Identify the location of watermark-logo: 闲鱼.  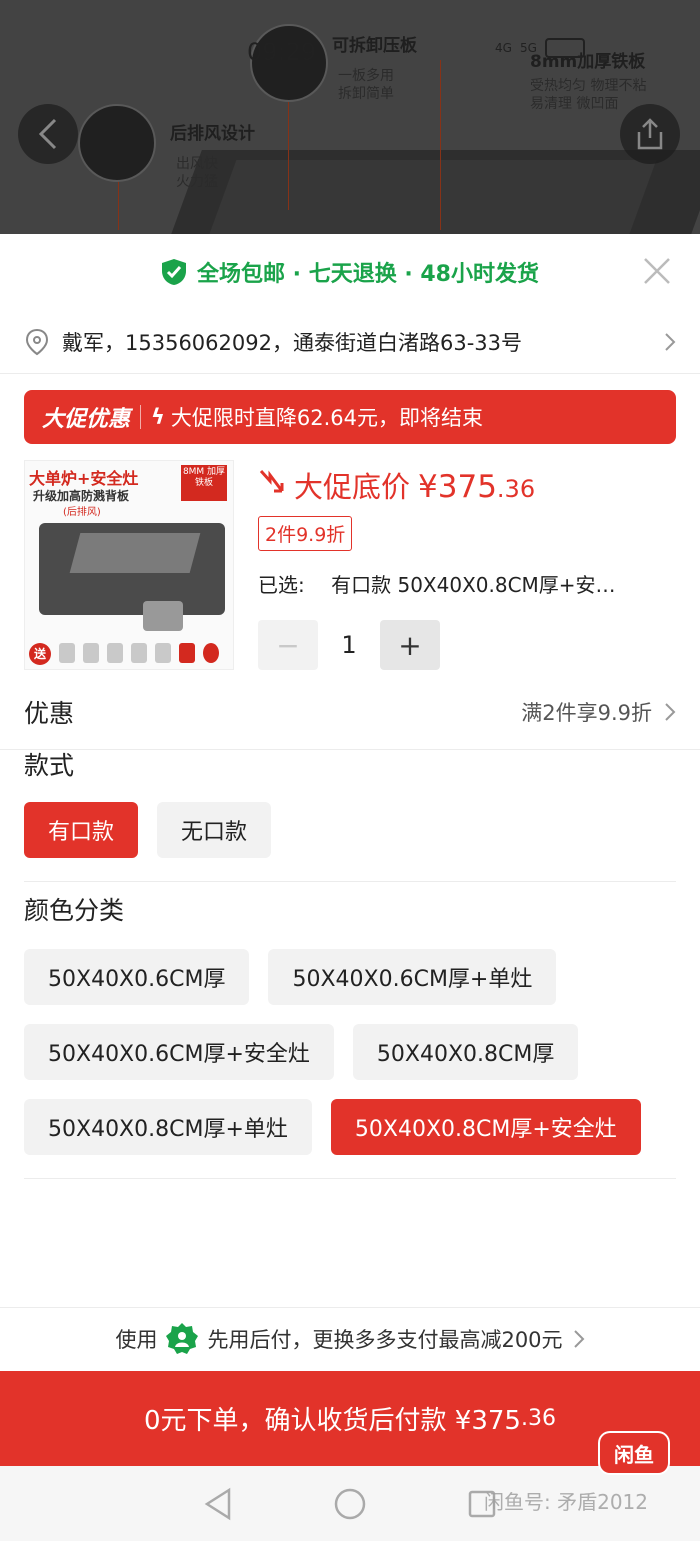
(634, 1453).